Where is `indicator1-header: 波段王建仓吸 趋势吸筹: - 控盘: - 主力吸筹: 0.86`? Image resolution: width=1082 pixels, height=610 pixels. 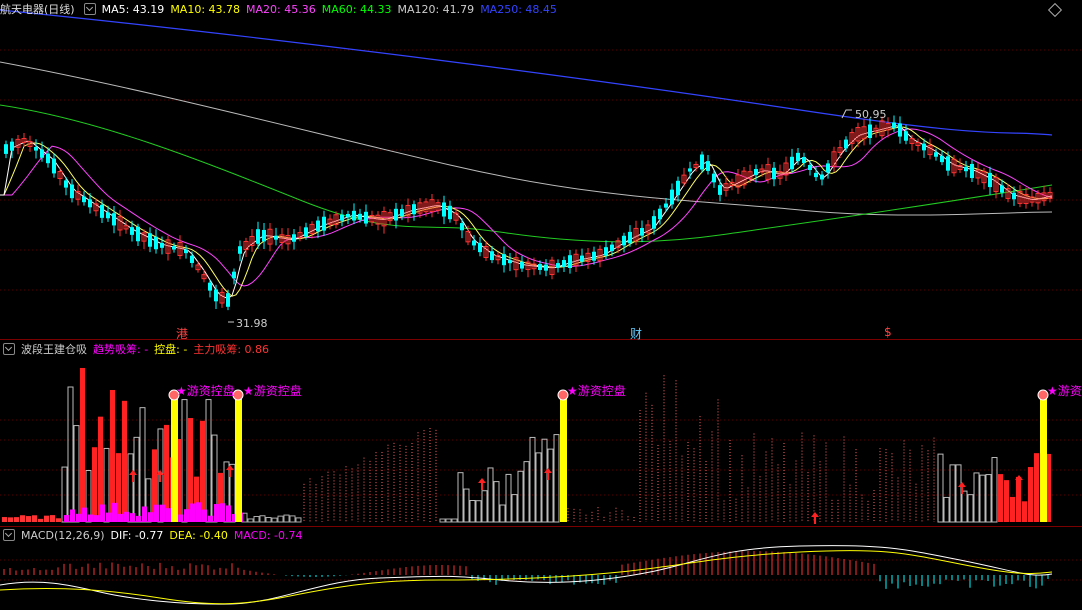 indicator1-header: 波段王建仓吸 趋势吸筹: - 控盘: - 主力吸筹: 0.86 is located at coordinates (137, 350).